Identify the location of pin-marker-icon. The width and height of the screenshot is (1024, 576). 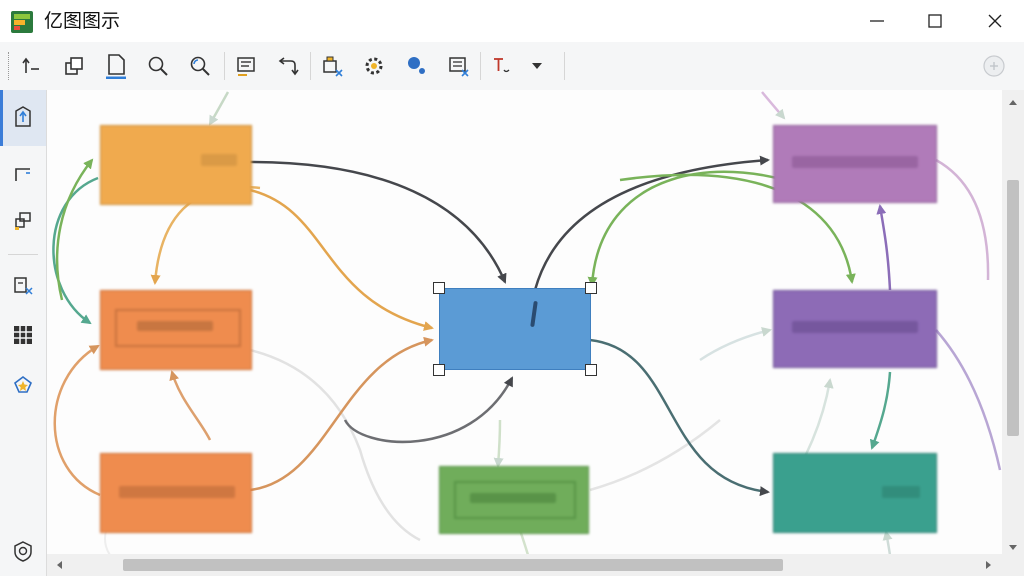
(416, 65).